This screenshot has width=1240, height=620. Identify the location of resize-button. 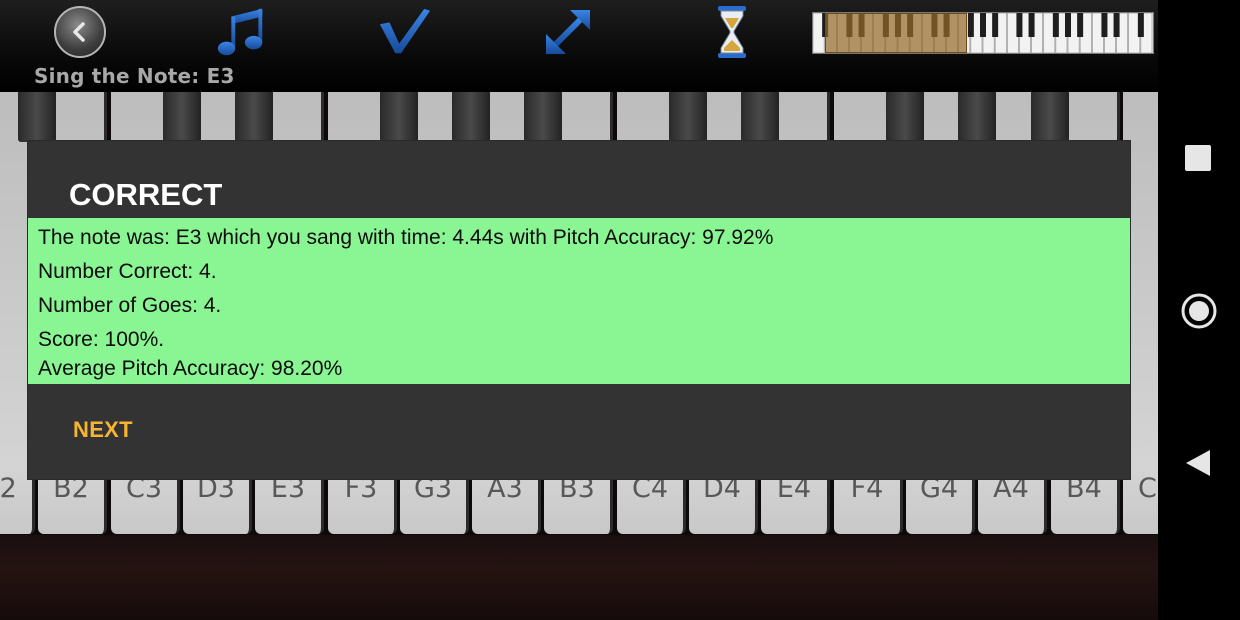
(568, 32).